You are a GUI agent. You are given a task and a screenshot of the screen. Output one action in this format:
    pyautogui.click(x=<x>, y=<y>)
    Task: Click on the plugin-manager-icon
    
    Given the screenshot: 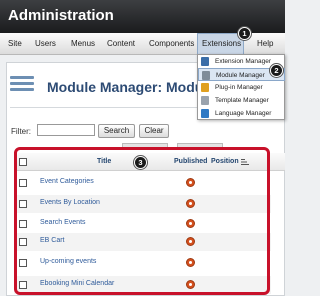 What is the action you would take?
    pyautogui.click(x=205, y=87)
    